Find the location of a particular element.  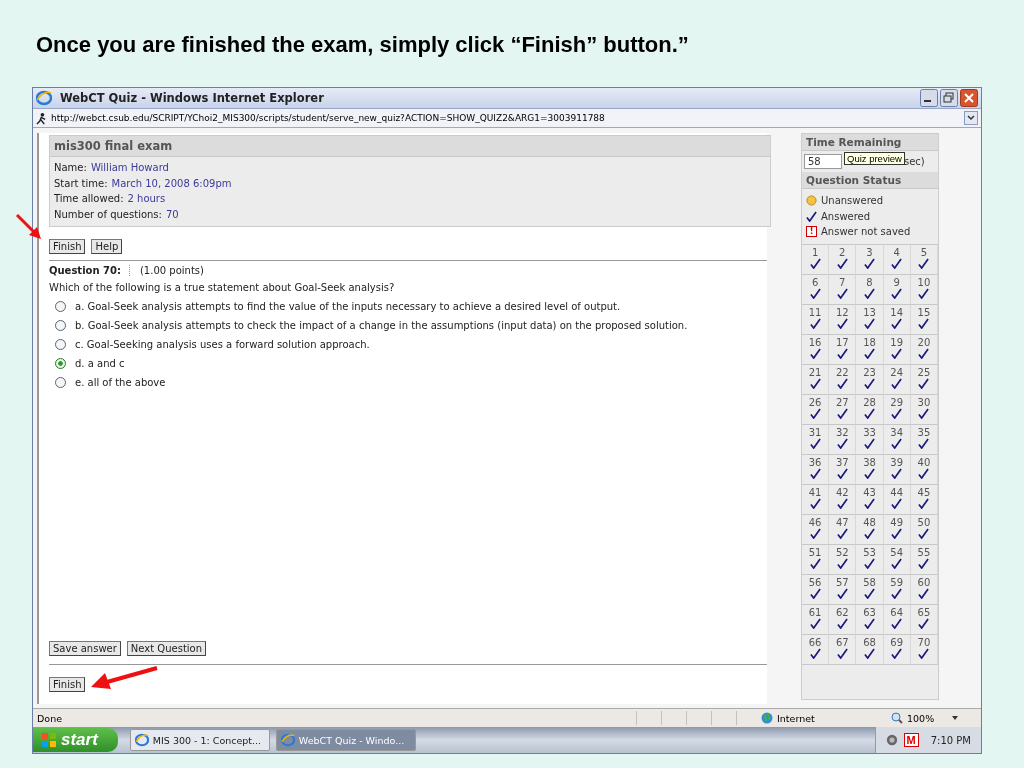

question-link: 61 is located at coordinates (816, 619).